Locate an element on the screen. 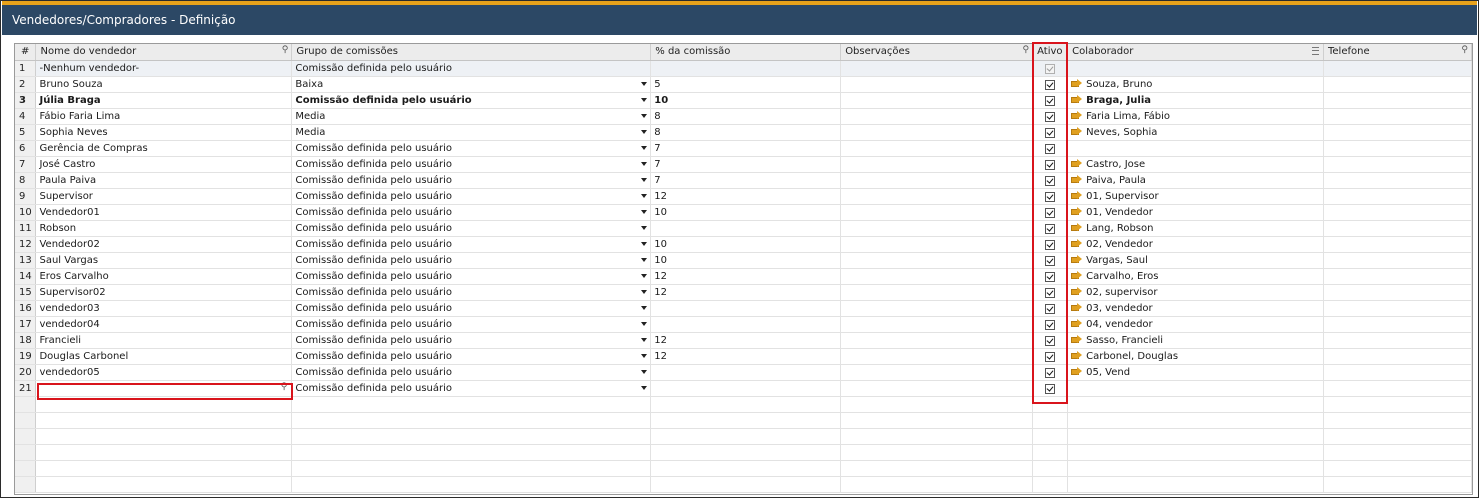 The image size is (1479, 498). collaborator-cell: Braga, Julia is located at coordinates (1195, 100).